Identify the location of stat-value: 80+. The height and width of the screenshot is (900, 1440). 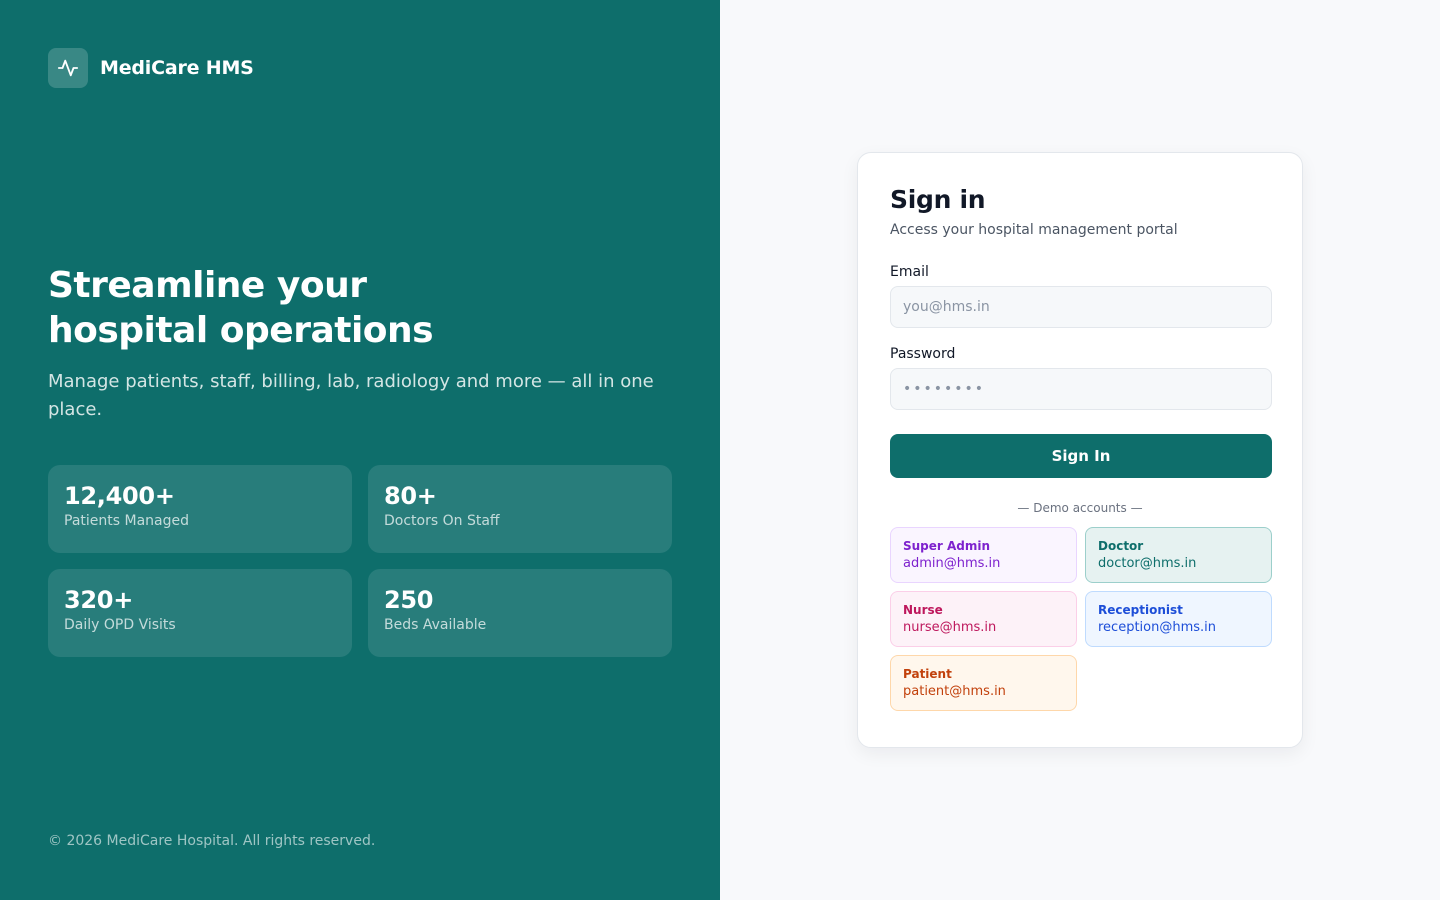
(410, 496).